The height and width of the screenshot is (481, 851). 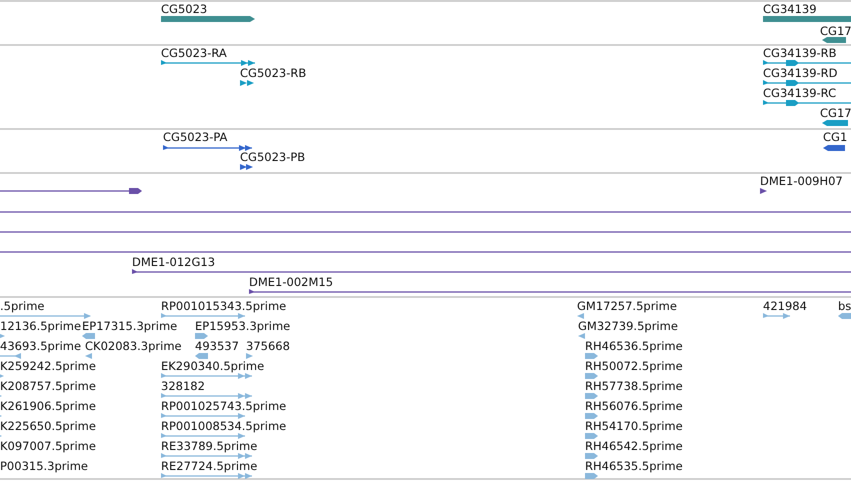 What do you see at coordinates (44, 466) in the screenshot?
I see `feature-label: P00315.3prime` at bounding box center [44, 466].